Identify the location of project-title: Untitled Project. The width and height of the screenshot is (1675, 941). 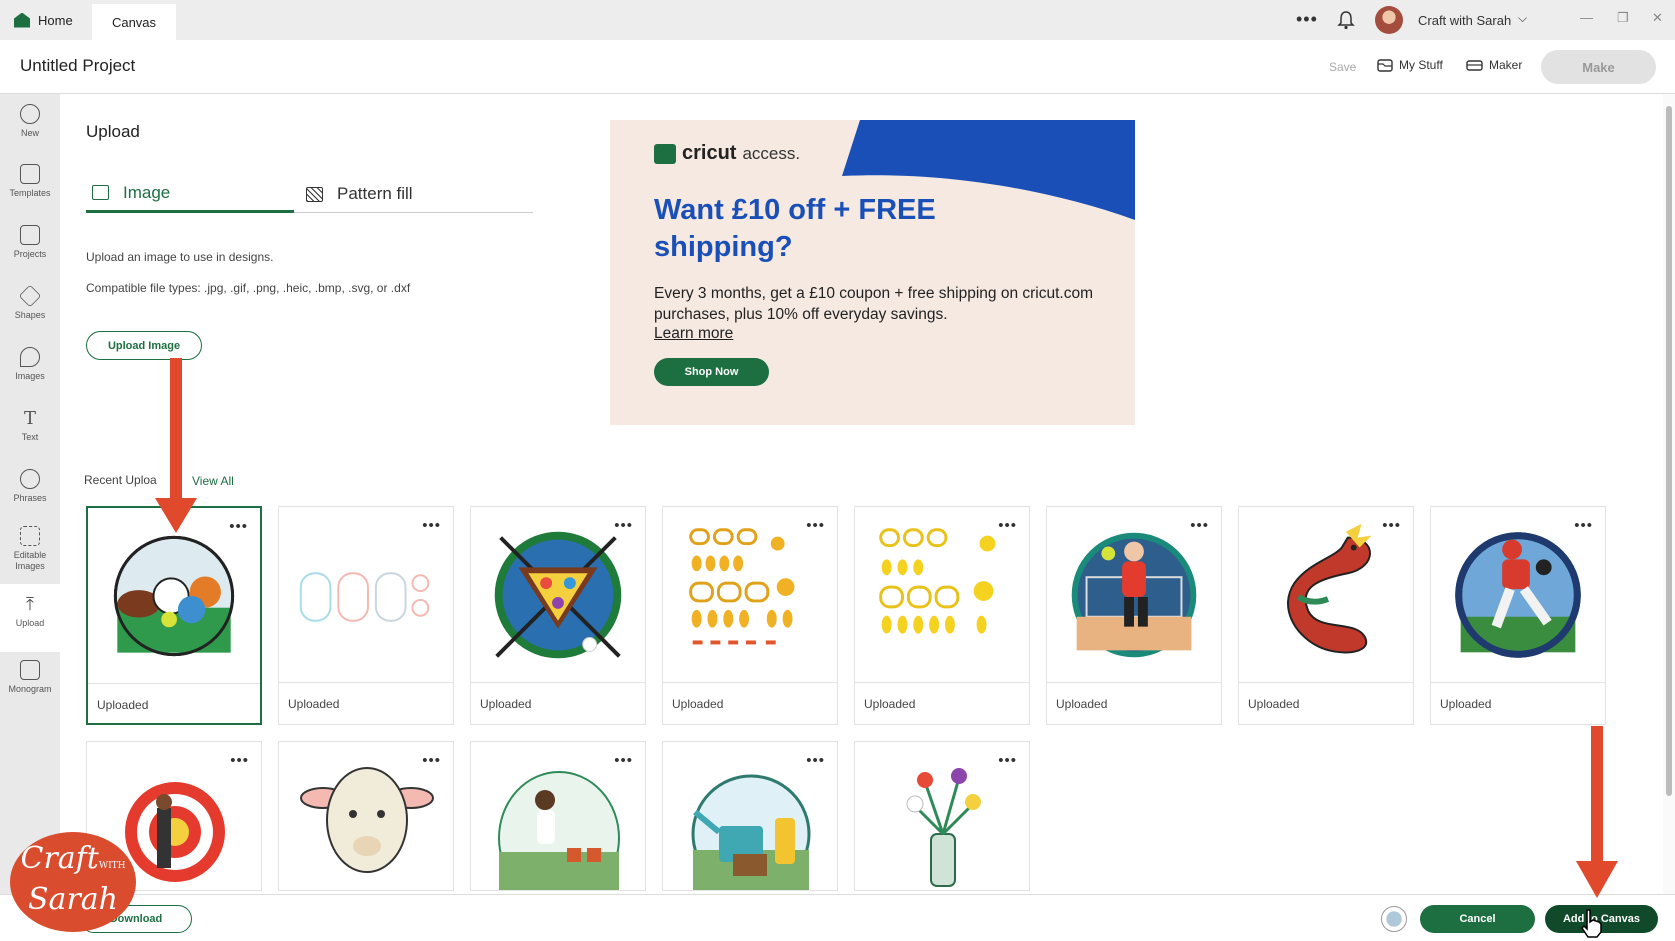
(77, 66).